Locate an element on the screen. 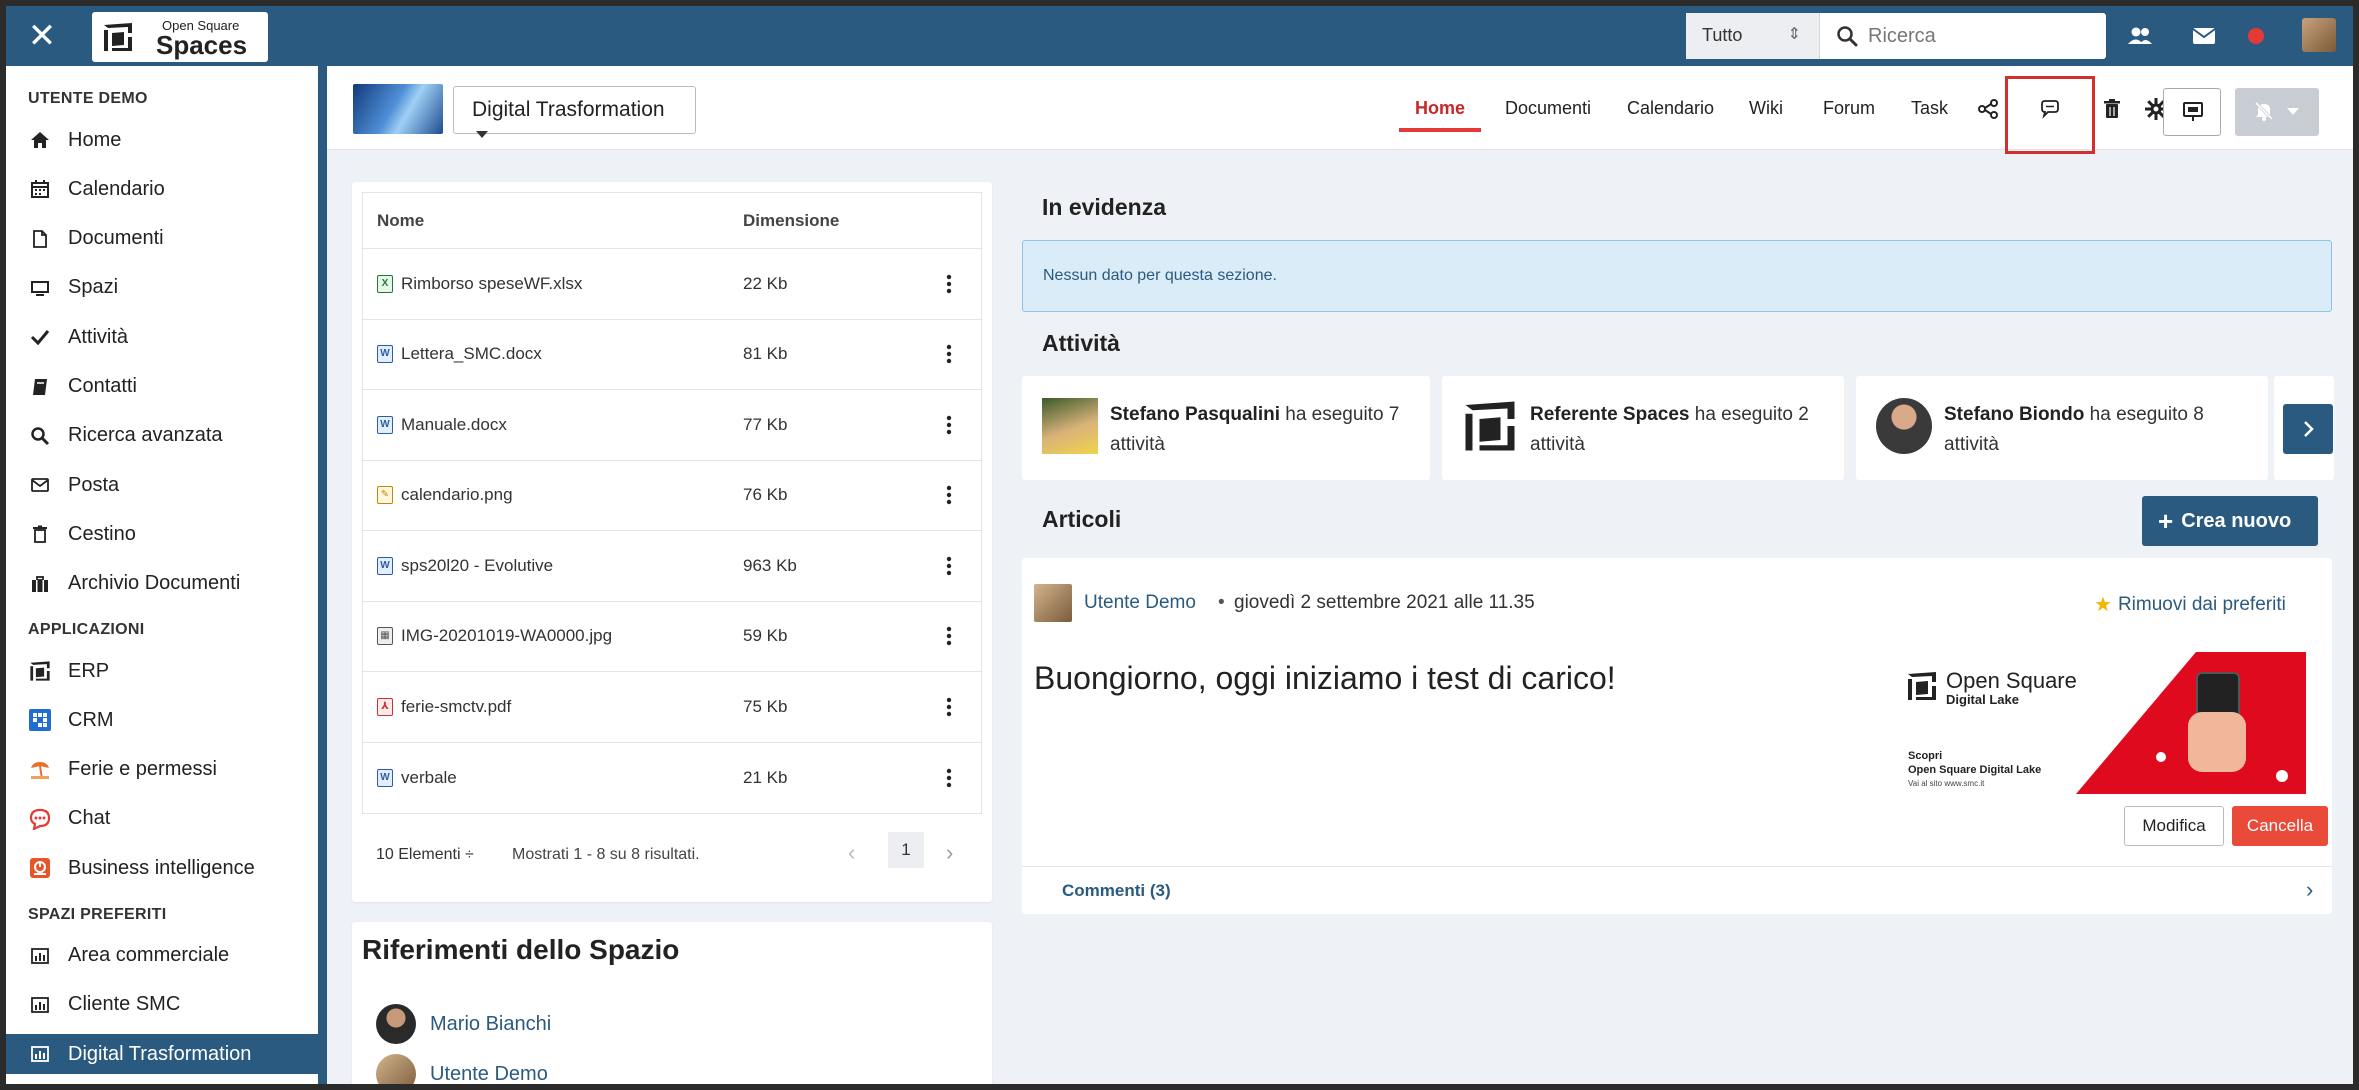 This screenshot has height=1090, width=2359. document-name-cell: ⅄ ferie-smctv.pdf is located at coordinates (444, 707).